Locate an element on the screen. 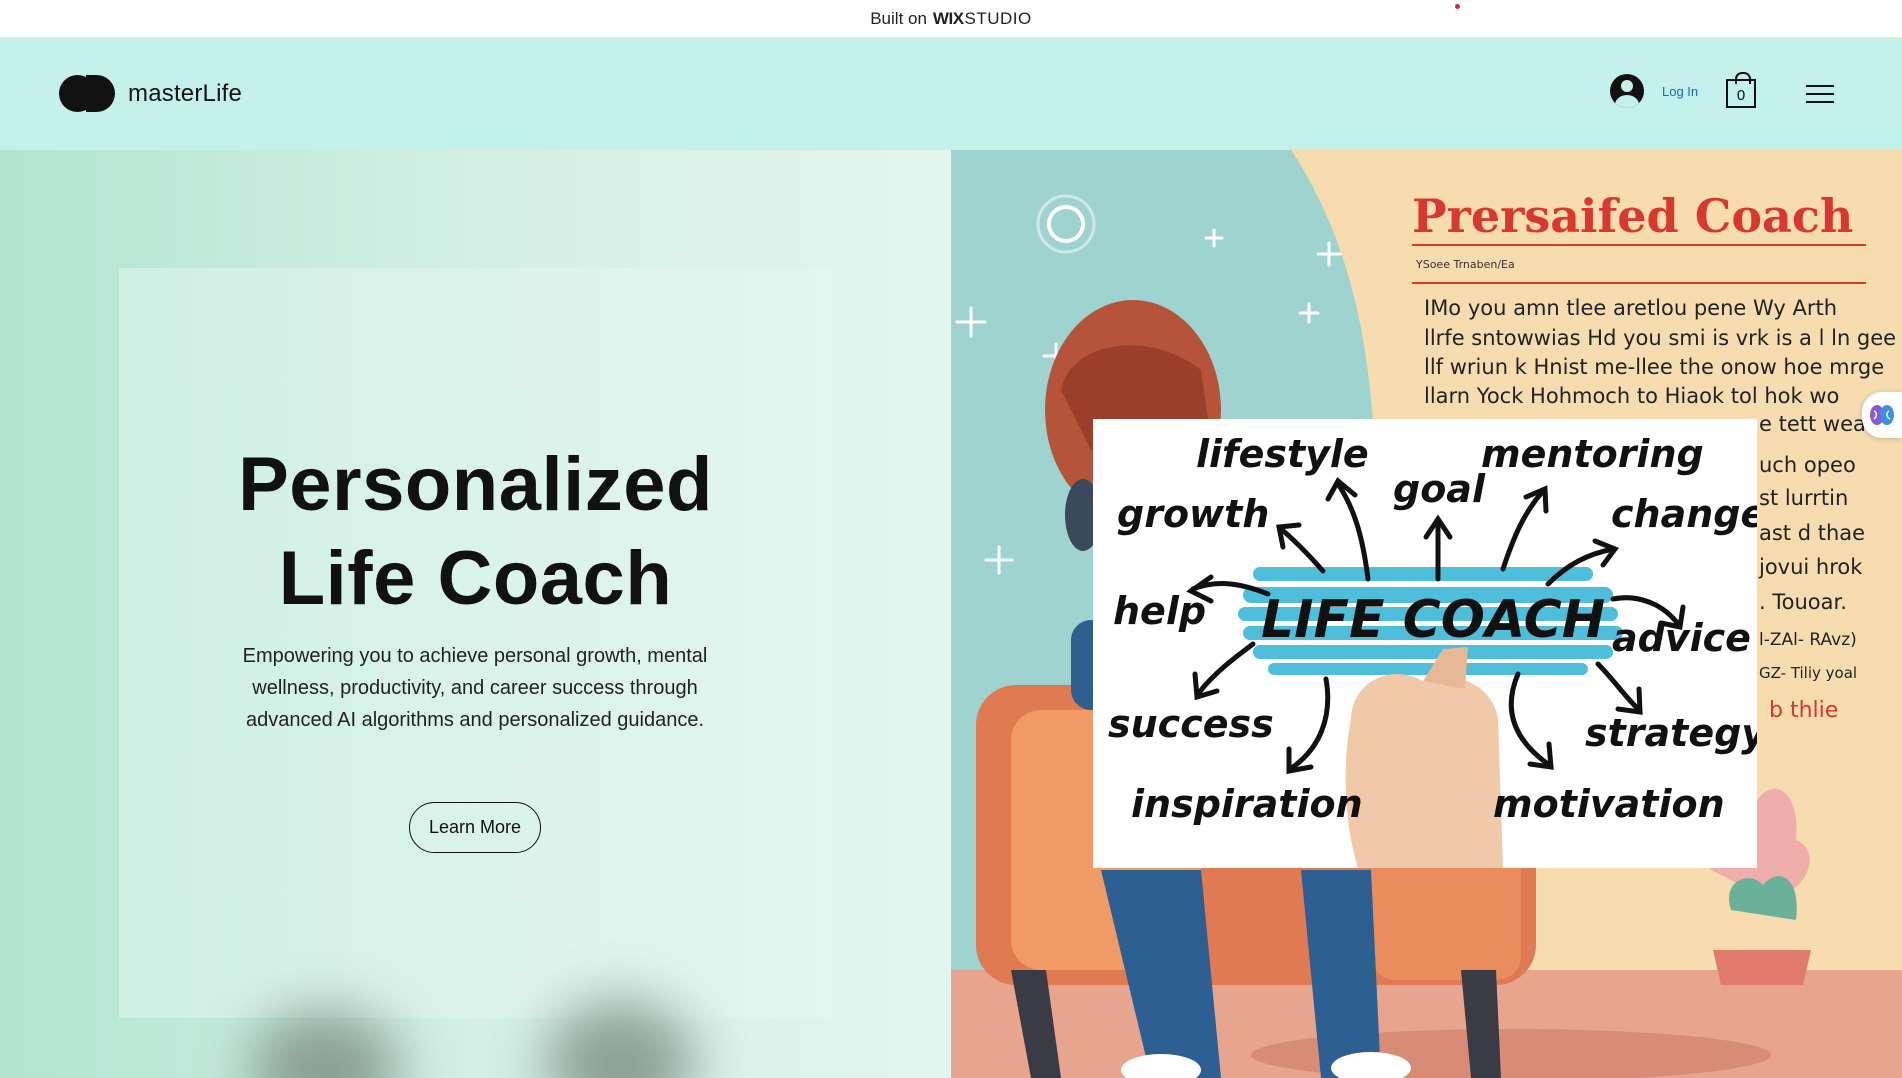  poster-line: e tett wea is located at coordinates (1812, 424).